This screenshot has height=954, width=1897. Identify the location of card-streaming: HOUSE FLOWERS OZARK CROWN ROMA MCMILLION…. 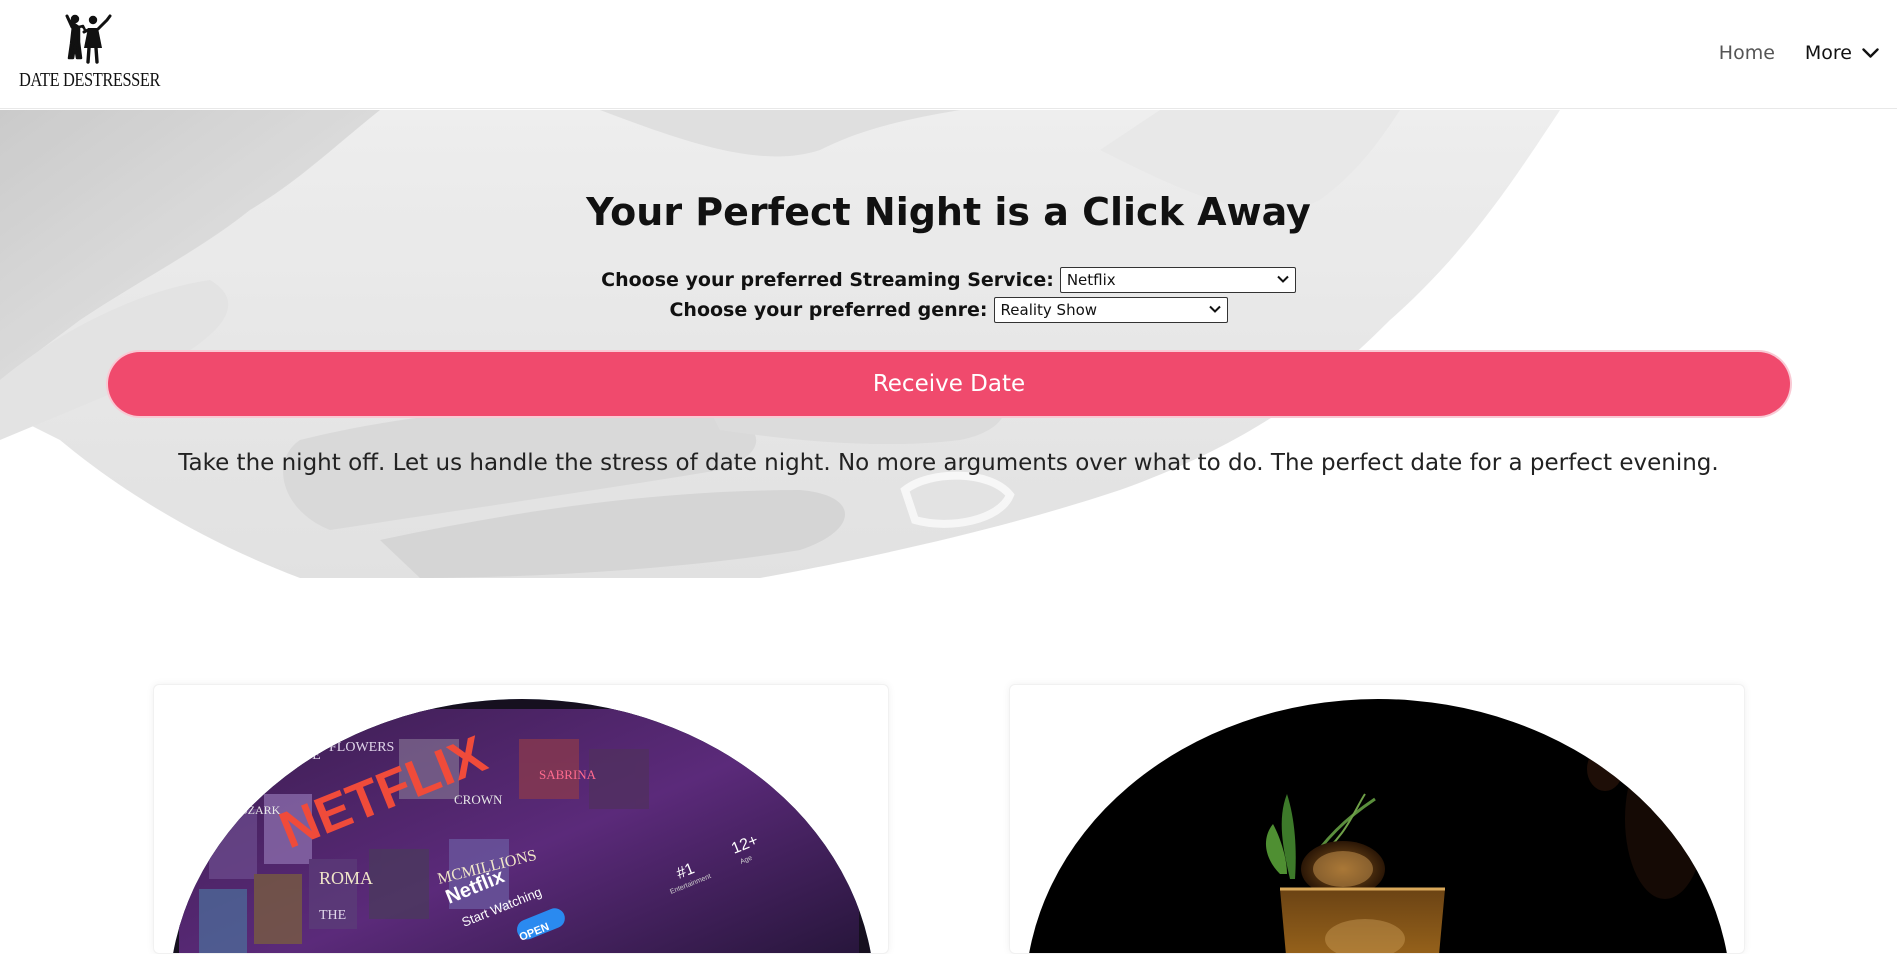
(521, 819).